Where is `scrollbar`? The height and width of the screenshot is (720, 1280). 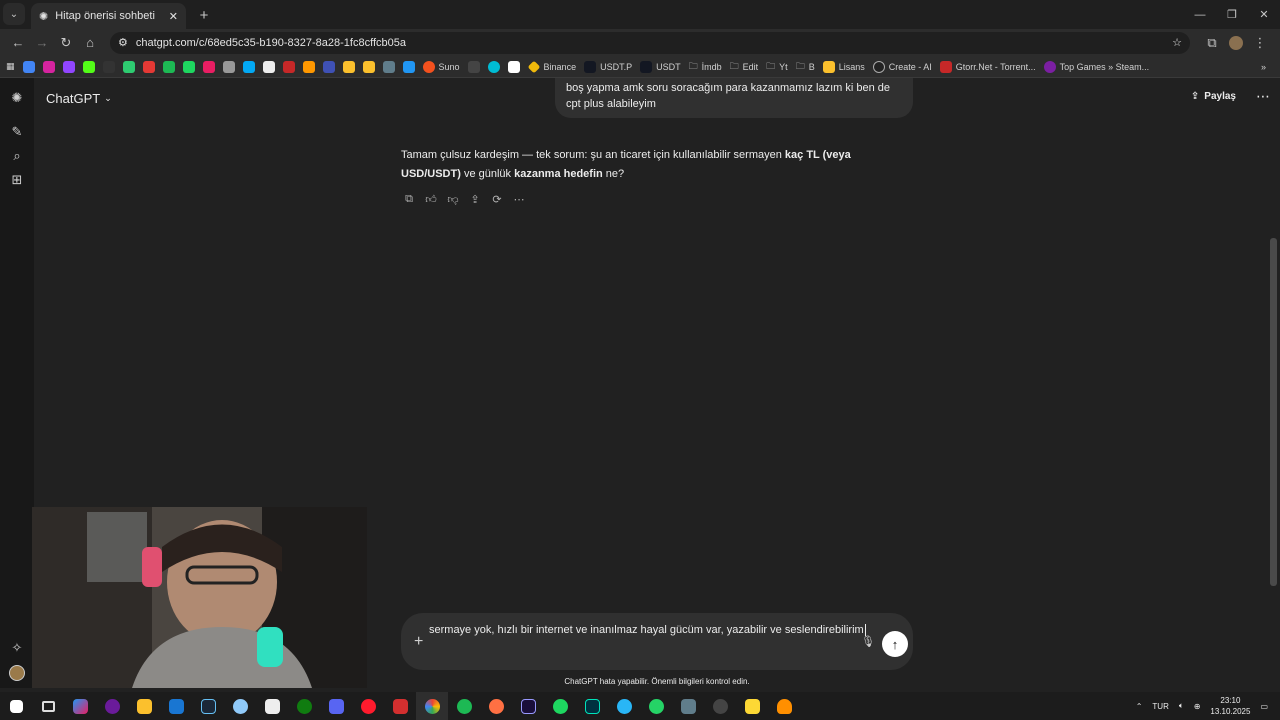
scrollbar is located at coordinates (1273, 412).